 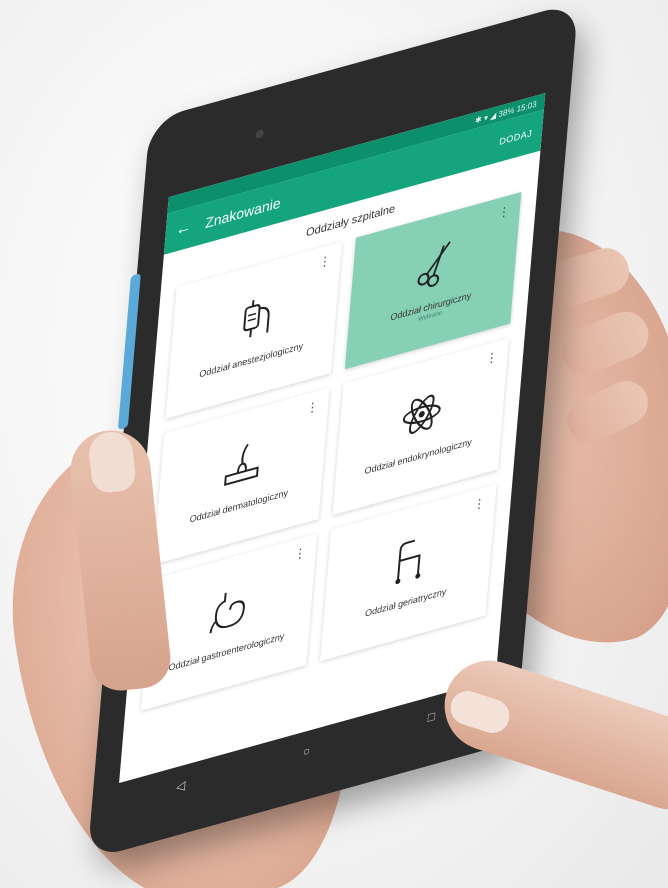 What do you see at coordinates (516, 137) in the screenshot?
I see `add-button: DODAJ` at bounding box center [516, 137].